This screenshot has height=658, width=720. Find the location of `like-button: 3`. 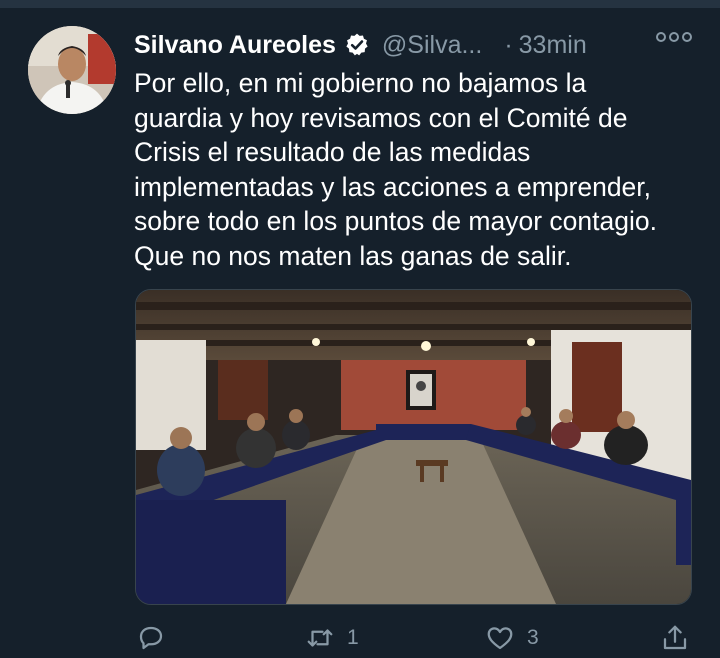

like-button: 3 is located at coordinates (512, 638).